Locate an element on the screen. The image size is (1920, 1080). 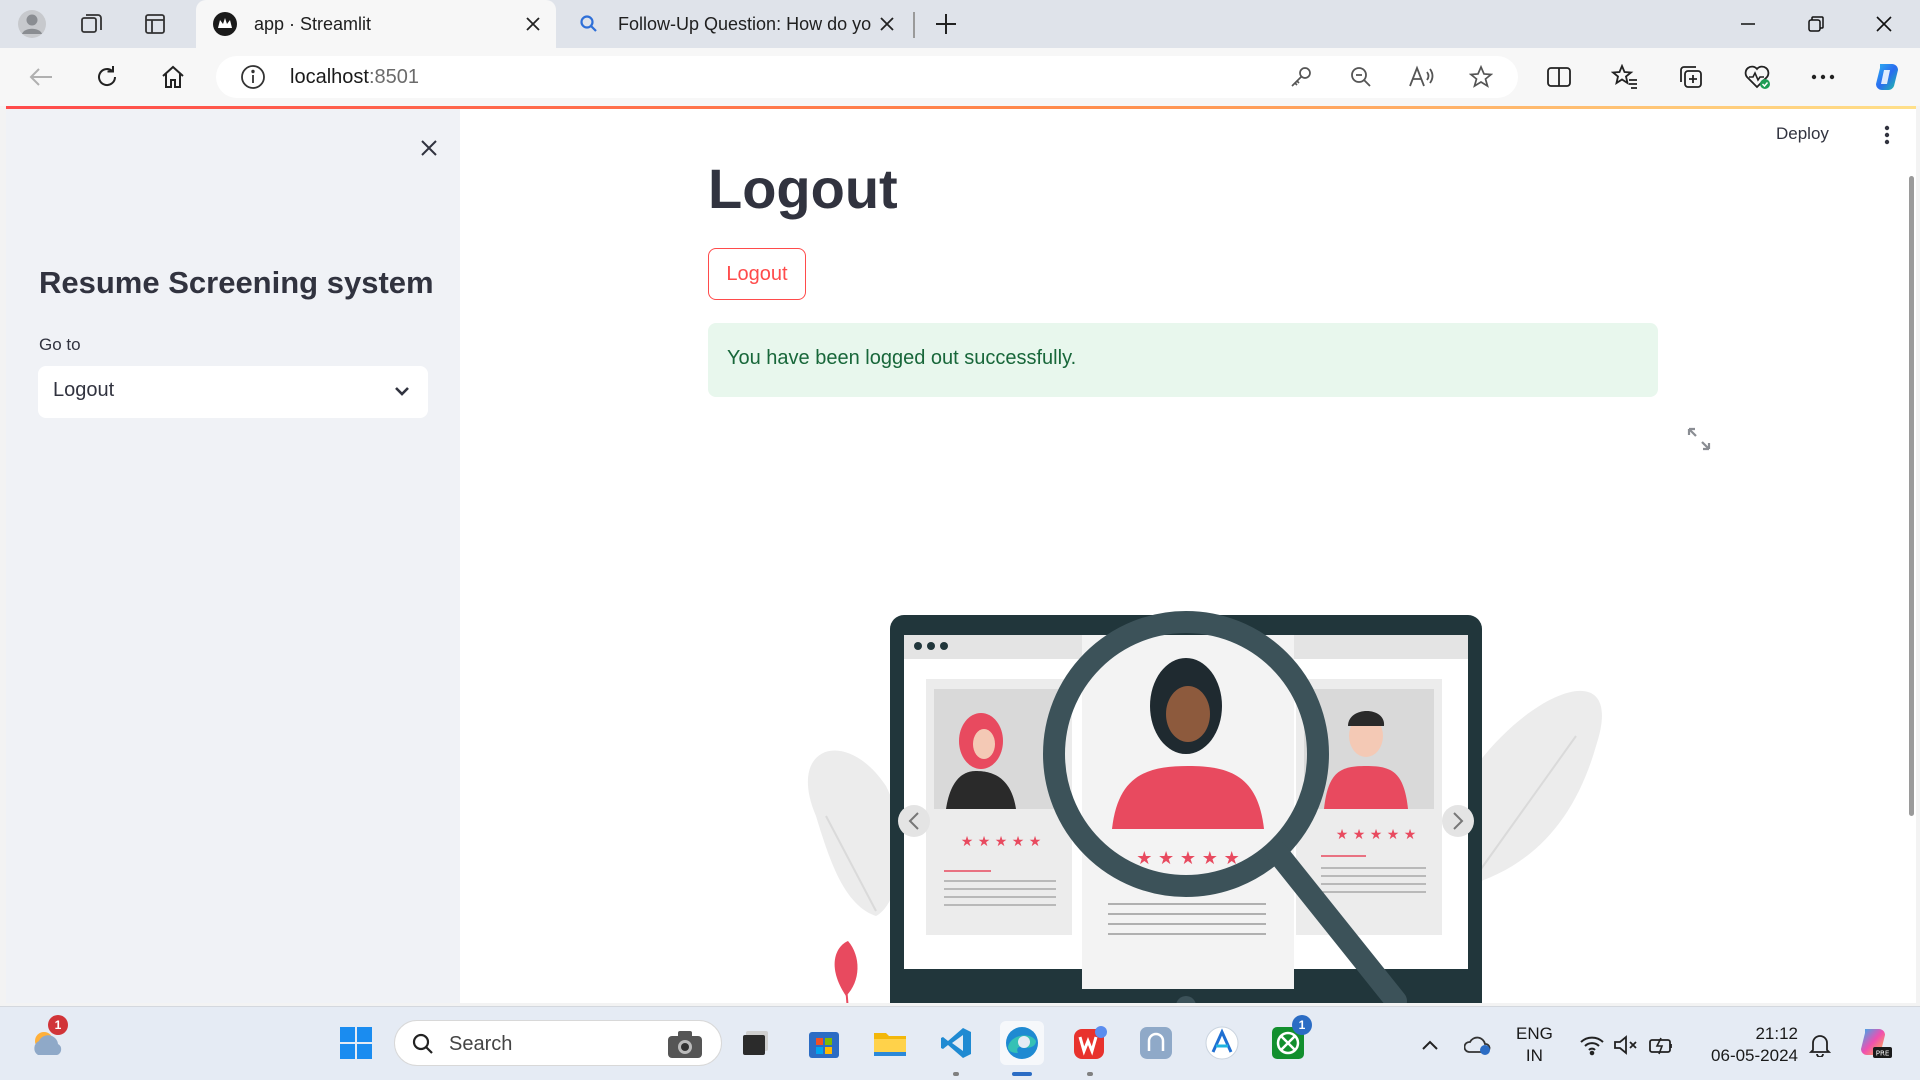
copilot-icon is located at coordinates (1887, 77).